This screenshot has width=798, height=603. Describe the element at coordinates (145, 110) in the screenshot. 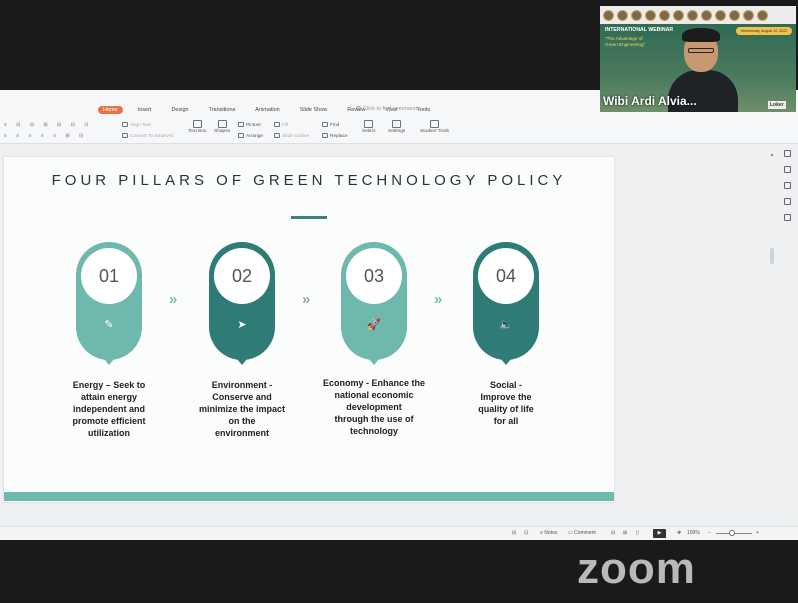

I see `tab-insert: Insert` at that location.